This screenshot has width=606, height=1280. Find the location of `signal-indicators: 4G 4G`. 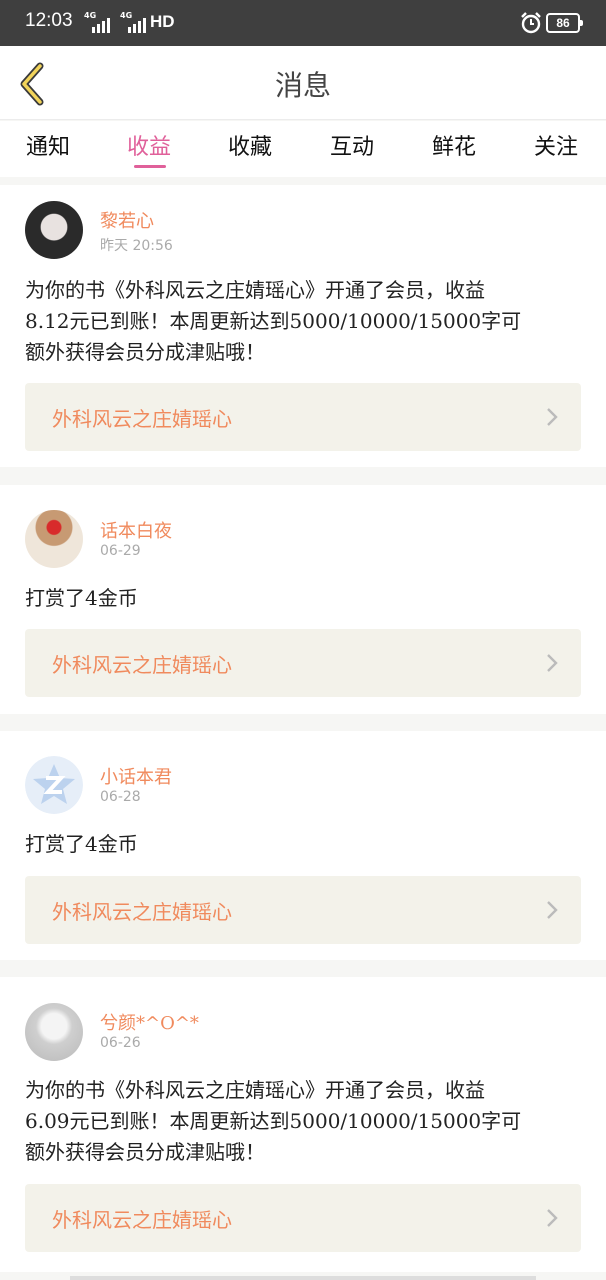

signal-indicators: 4G 4G is located at coordinates (117, 23).